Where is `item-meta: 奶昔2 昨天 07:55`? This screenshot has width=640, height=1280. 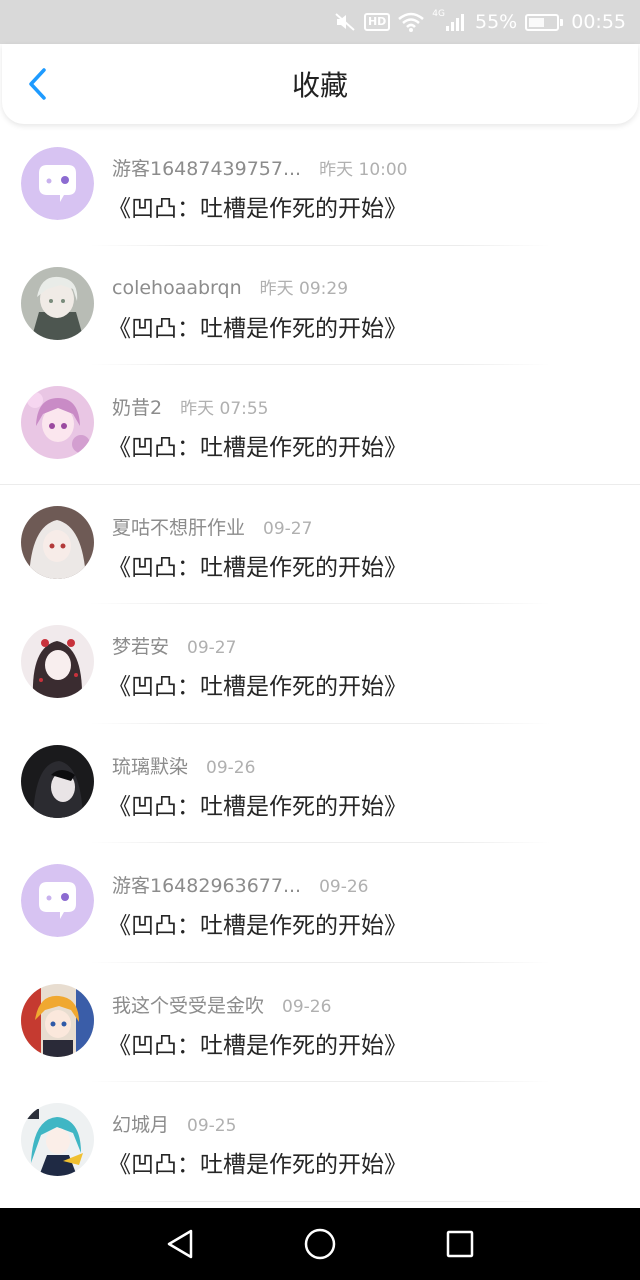
item-meta: 奶昔2 昨天 07:55 is located at coordinates (190, 406).